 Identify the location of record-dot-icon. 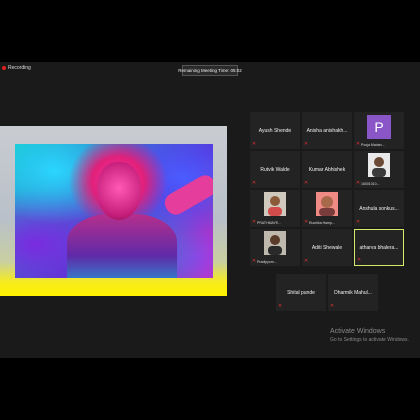
(4, 68).